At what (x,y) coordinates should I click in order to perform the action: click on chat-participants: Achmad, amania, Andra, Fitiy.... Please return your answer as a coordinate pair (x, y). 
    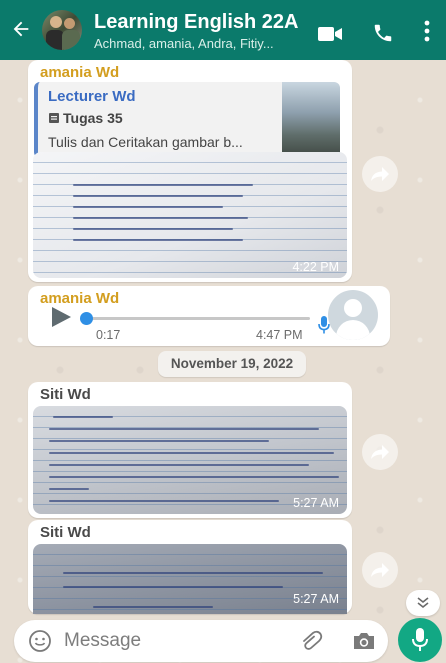
    Looking at the image, I should click on (184, 43).